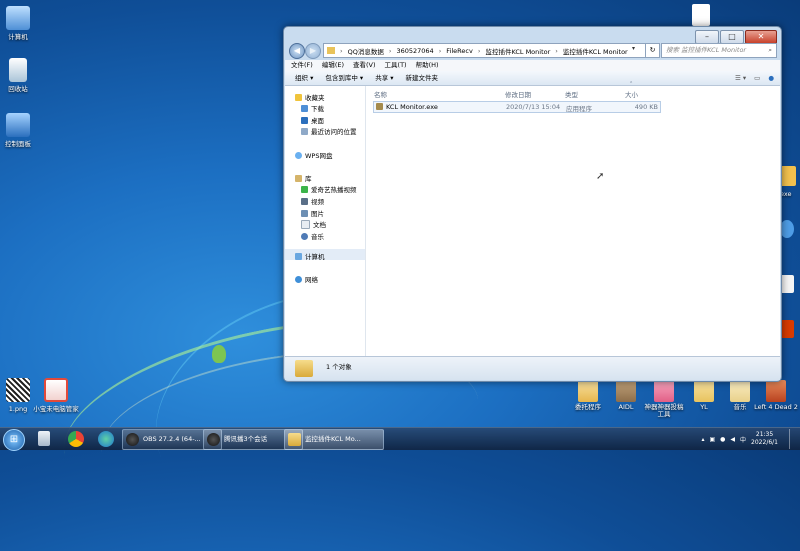 Image resolution: width=800 pixels, height=551 pixels. Describe the element at coordinates (652, 50) in the screenshot. I see `refresh-button: ↻` at that location.